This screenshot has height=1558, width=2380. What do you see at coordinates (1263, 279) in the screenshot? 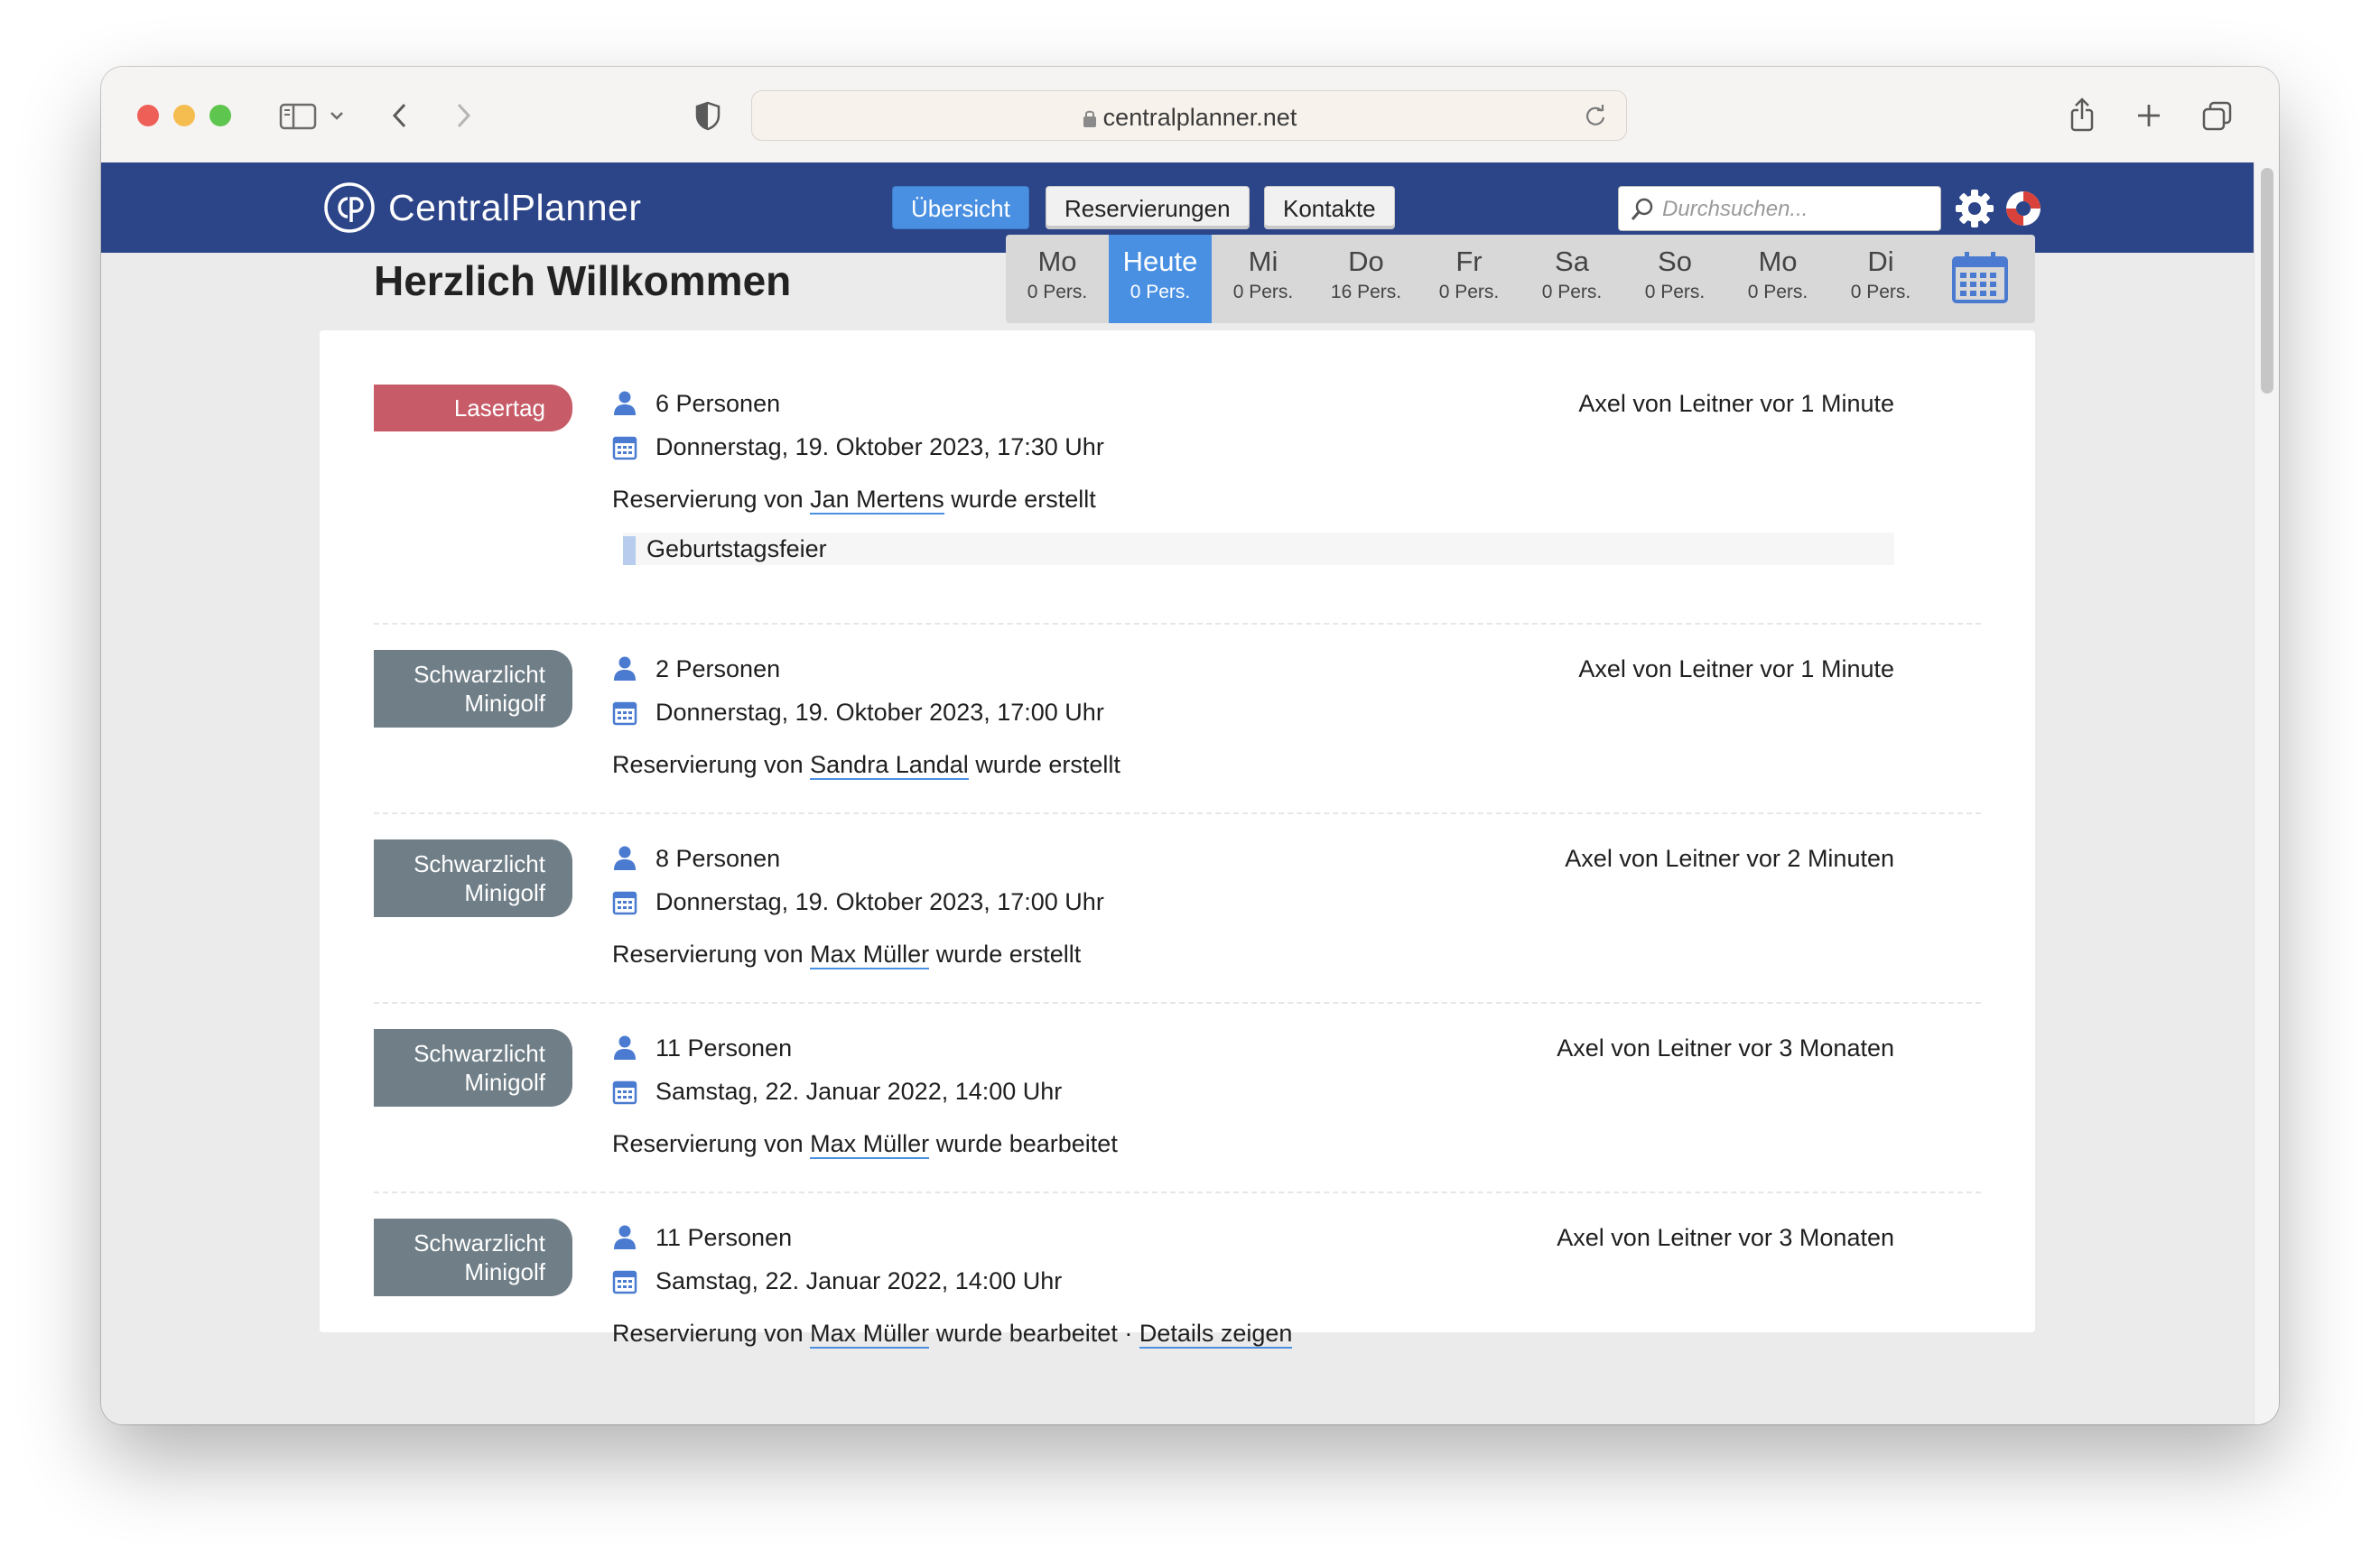
I see `day-tab: Mi 0 Pers.` at bounding box center [1263, 279].